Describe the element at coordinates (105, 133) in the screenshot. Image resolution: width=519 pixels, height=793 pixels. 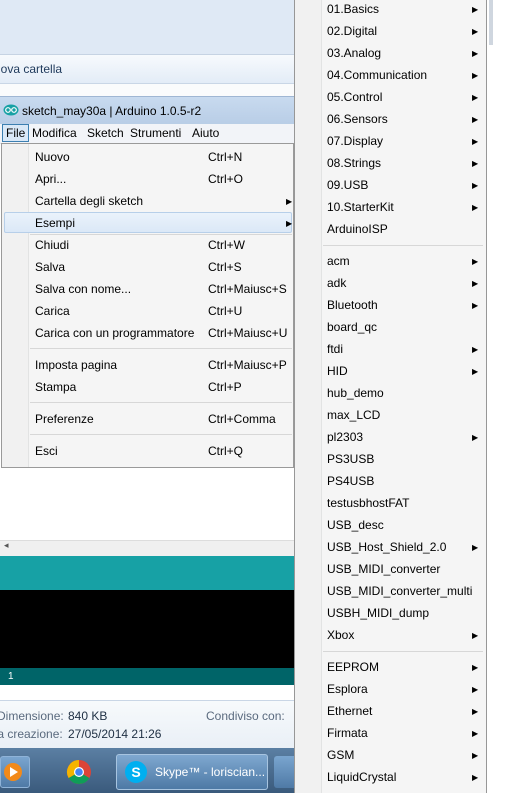
I see `menu-sketch: Sketch` at that location.